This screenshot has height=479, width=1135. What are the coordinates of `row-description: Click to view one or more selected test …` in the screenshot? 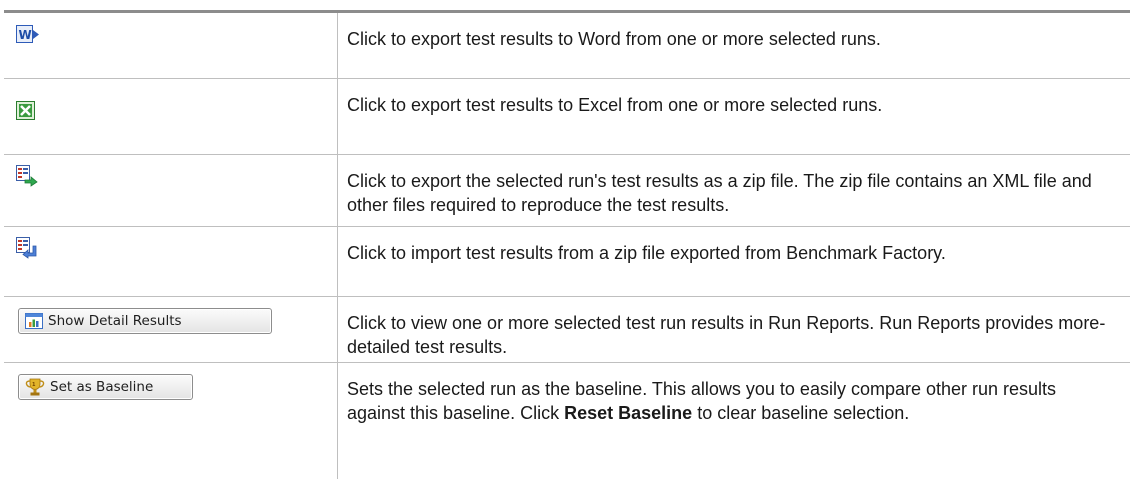 It's located at (726, 335).